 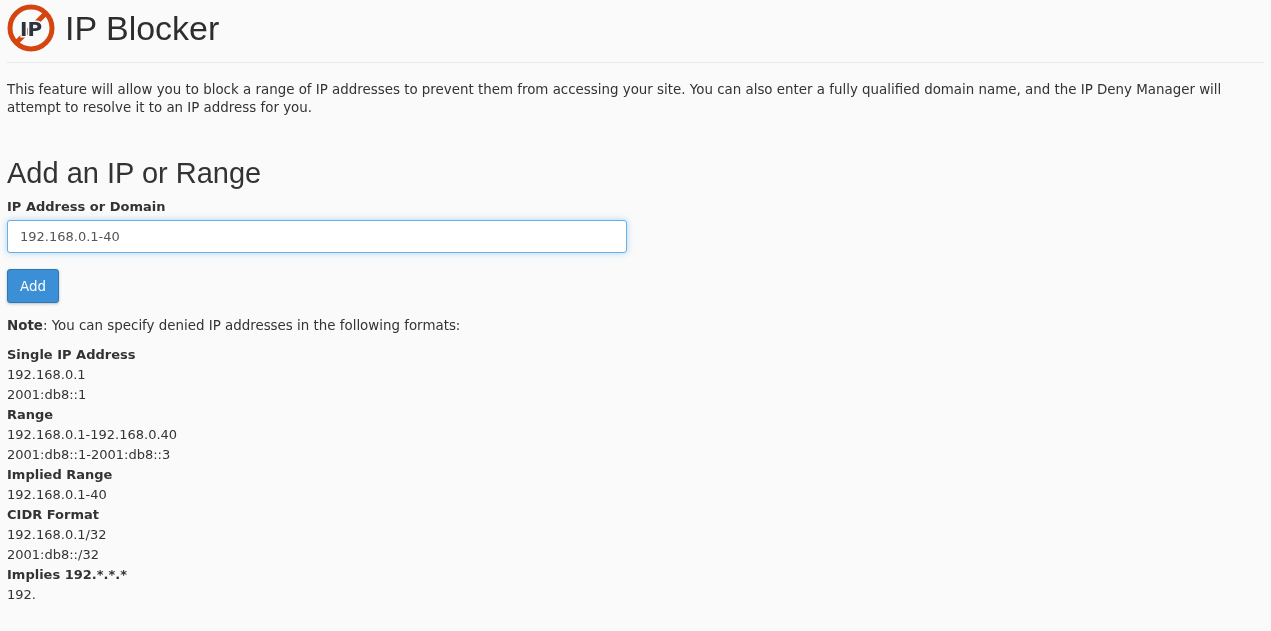 I want to click on format-example: 192.168.0.1, so click(x=47, y=375).